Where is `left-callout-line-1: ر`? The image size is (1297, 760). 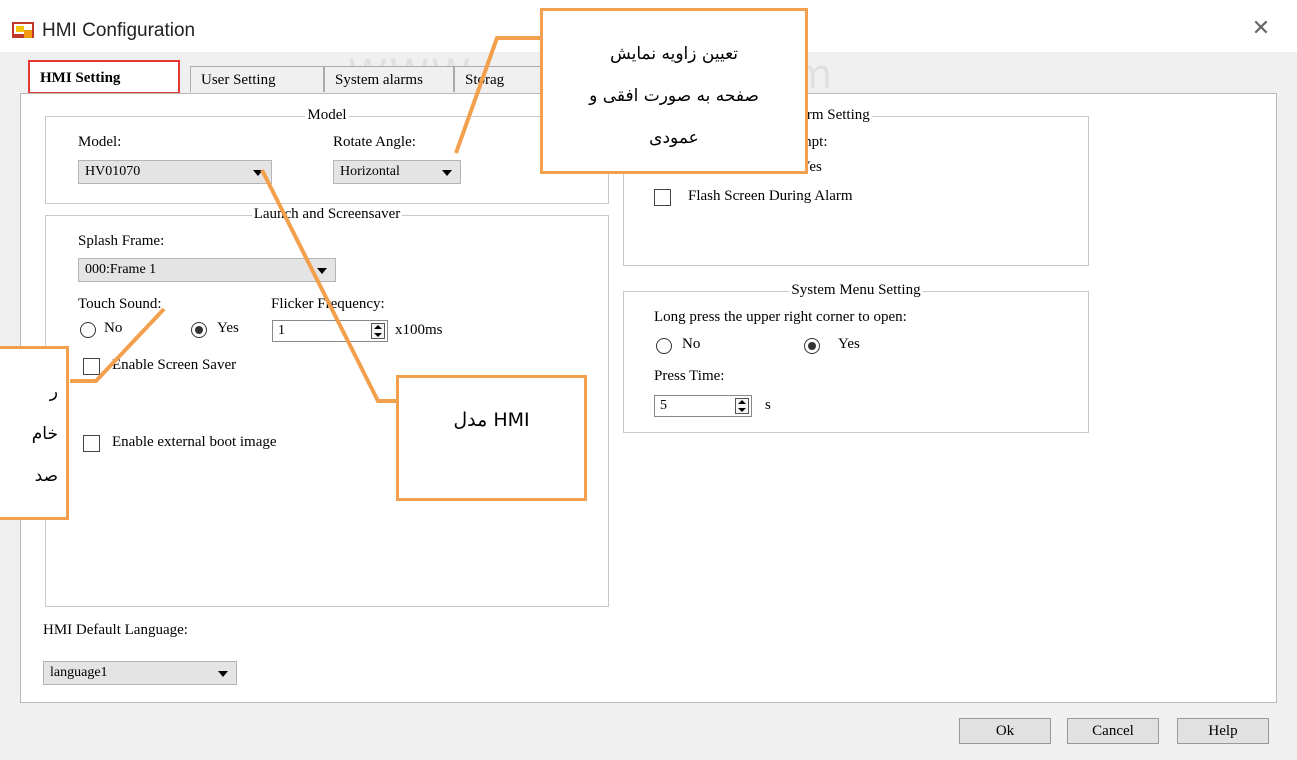 left-callout-line-1: ر is located at coordinates (53, 392).